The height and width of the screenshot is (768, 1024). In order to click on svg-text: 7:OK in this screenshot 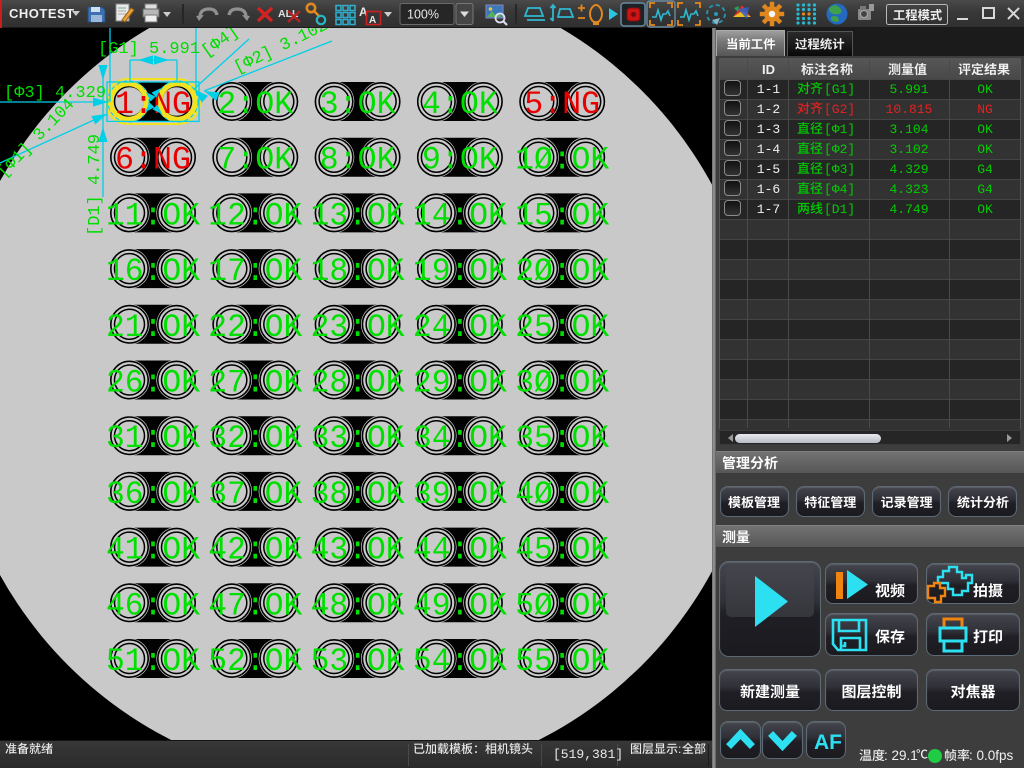, I will do `click(255, 160)`.